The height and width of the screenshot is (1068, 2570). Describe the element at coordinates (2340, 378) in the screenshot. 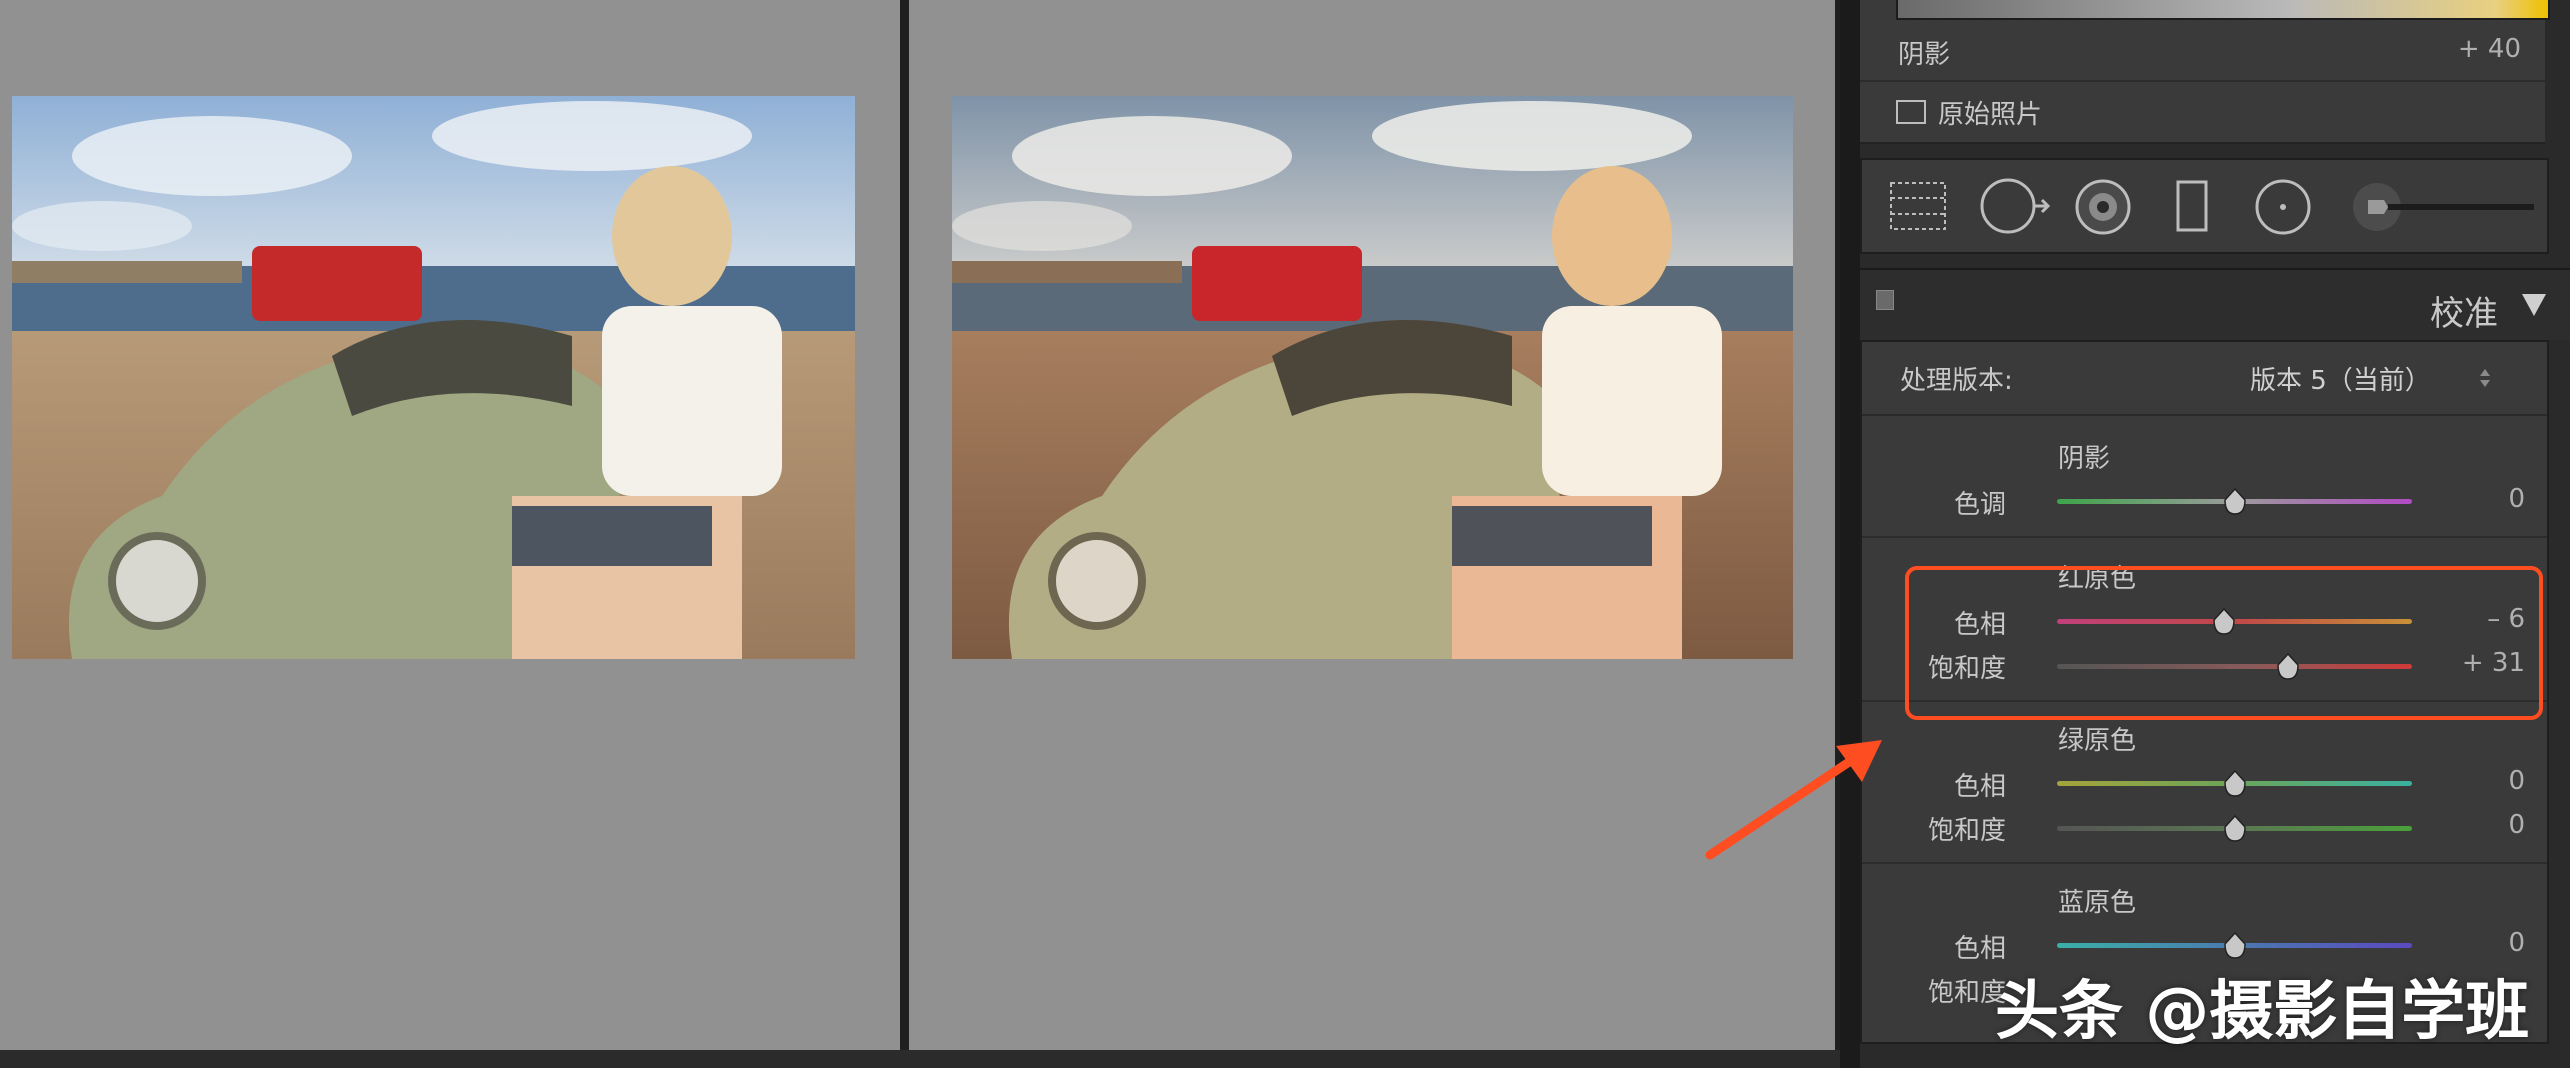

I see `process-version-value: 版本 5（当前）` at that location.